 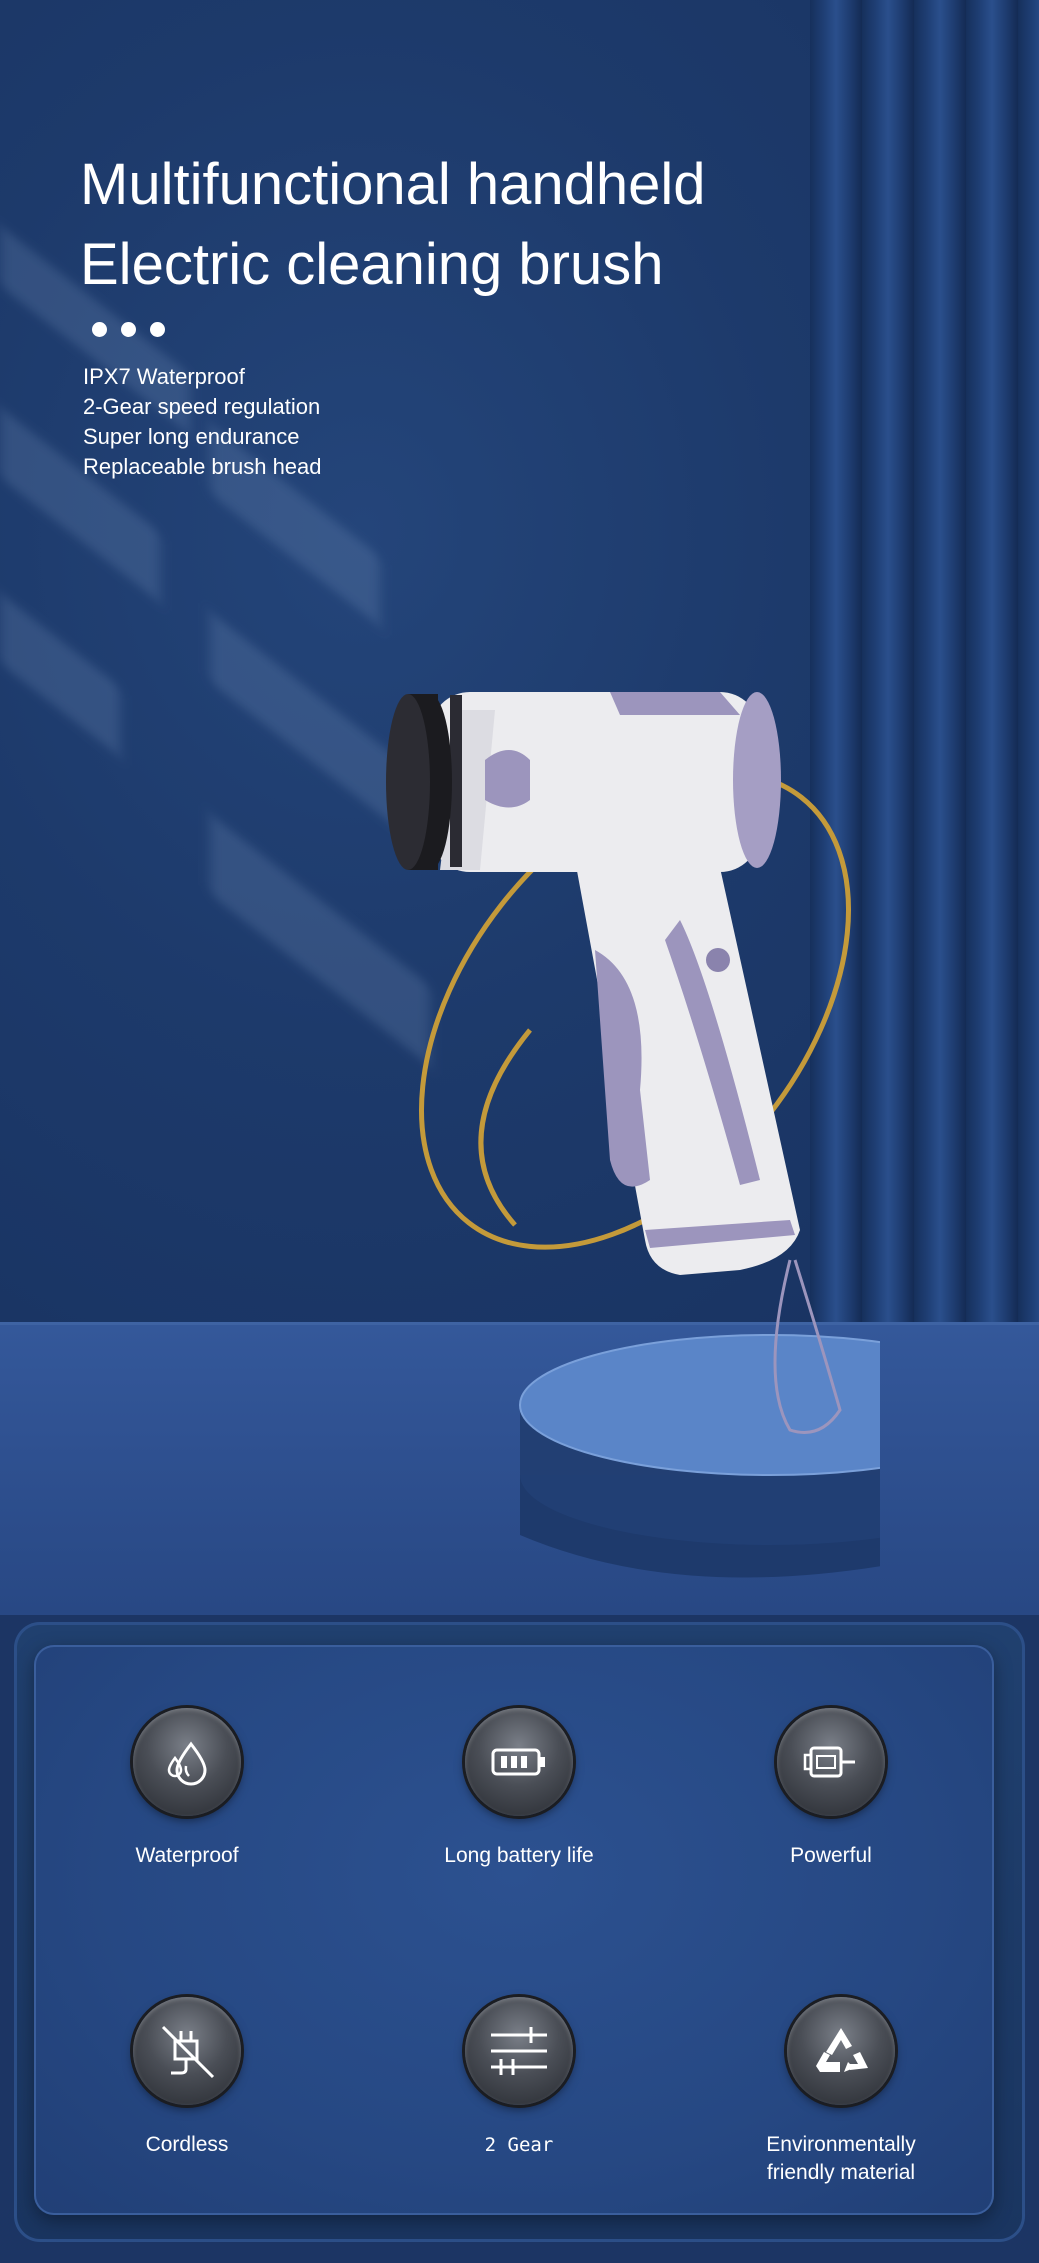 I want to click on feature-cordless: Cordless, so click(x=187, y=2078).